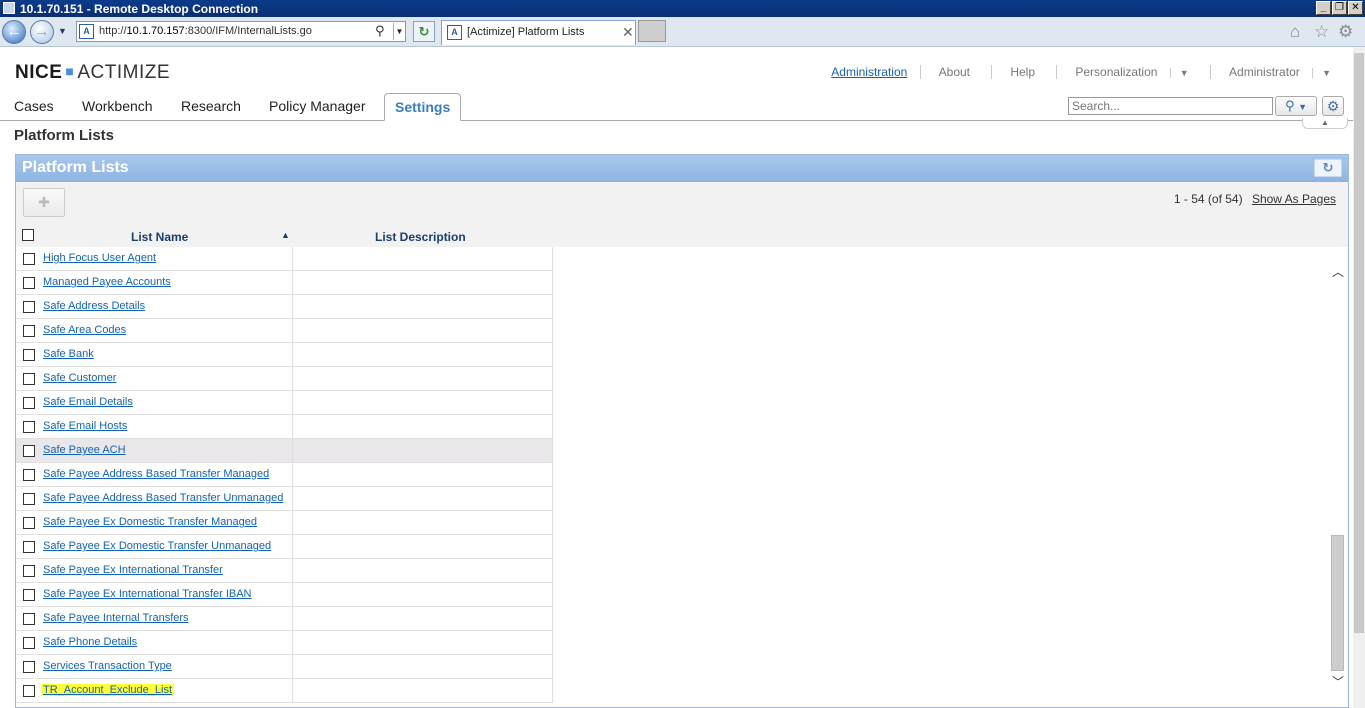  What do you see at coordinates (150, 522) in the screenshot?
I see `list-name-link: Safe Payee Ex Domestic Transfer Managed` at bounding box center [150, 522].